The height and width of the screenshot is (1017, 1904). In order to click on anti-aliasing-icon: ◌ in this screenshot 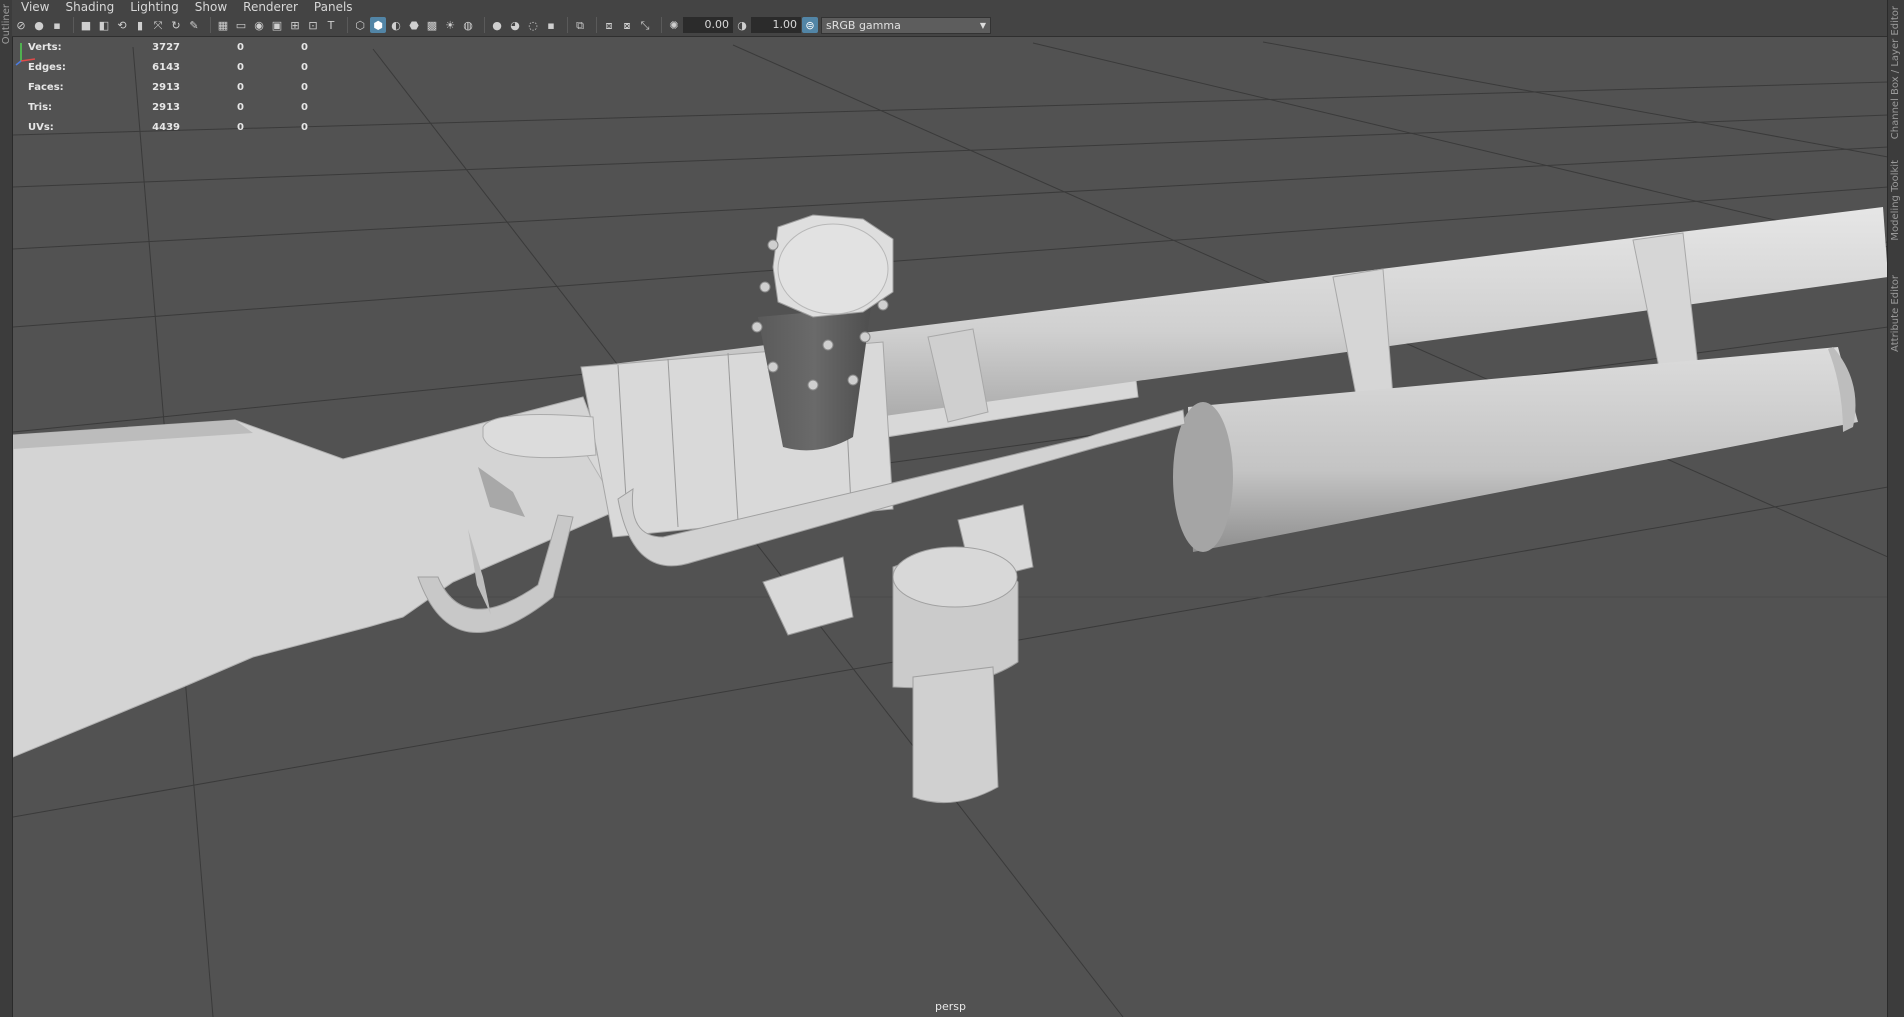, I will do `click(533, 25)`.